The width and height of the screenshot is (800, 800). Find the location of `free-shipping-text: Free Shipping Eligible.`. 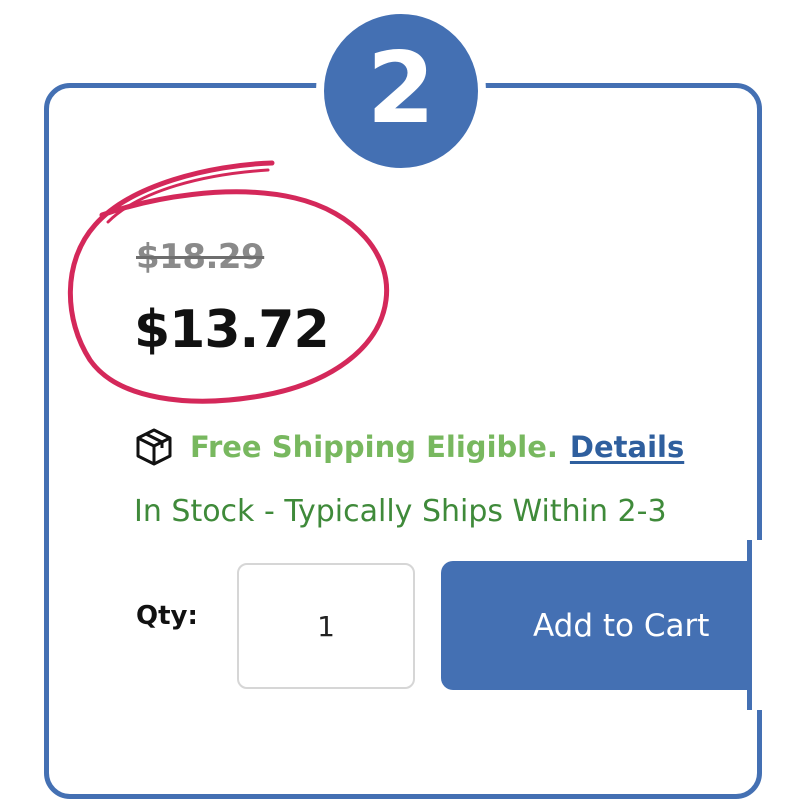

free-shipping-text: Free Shipping Eligible. is located at coordinates (374, 447).